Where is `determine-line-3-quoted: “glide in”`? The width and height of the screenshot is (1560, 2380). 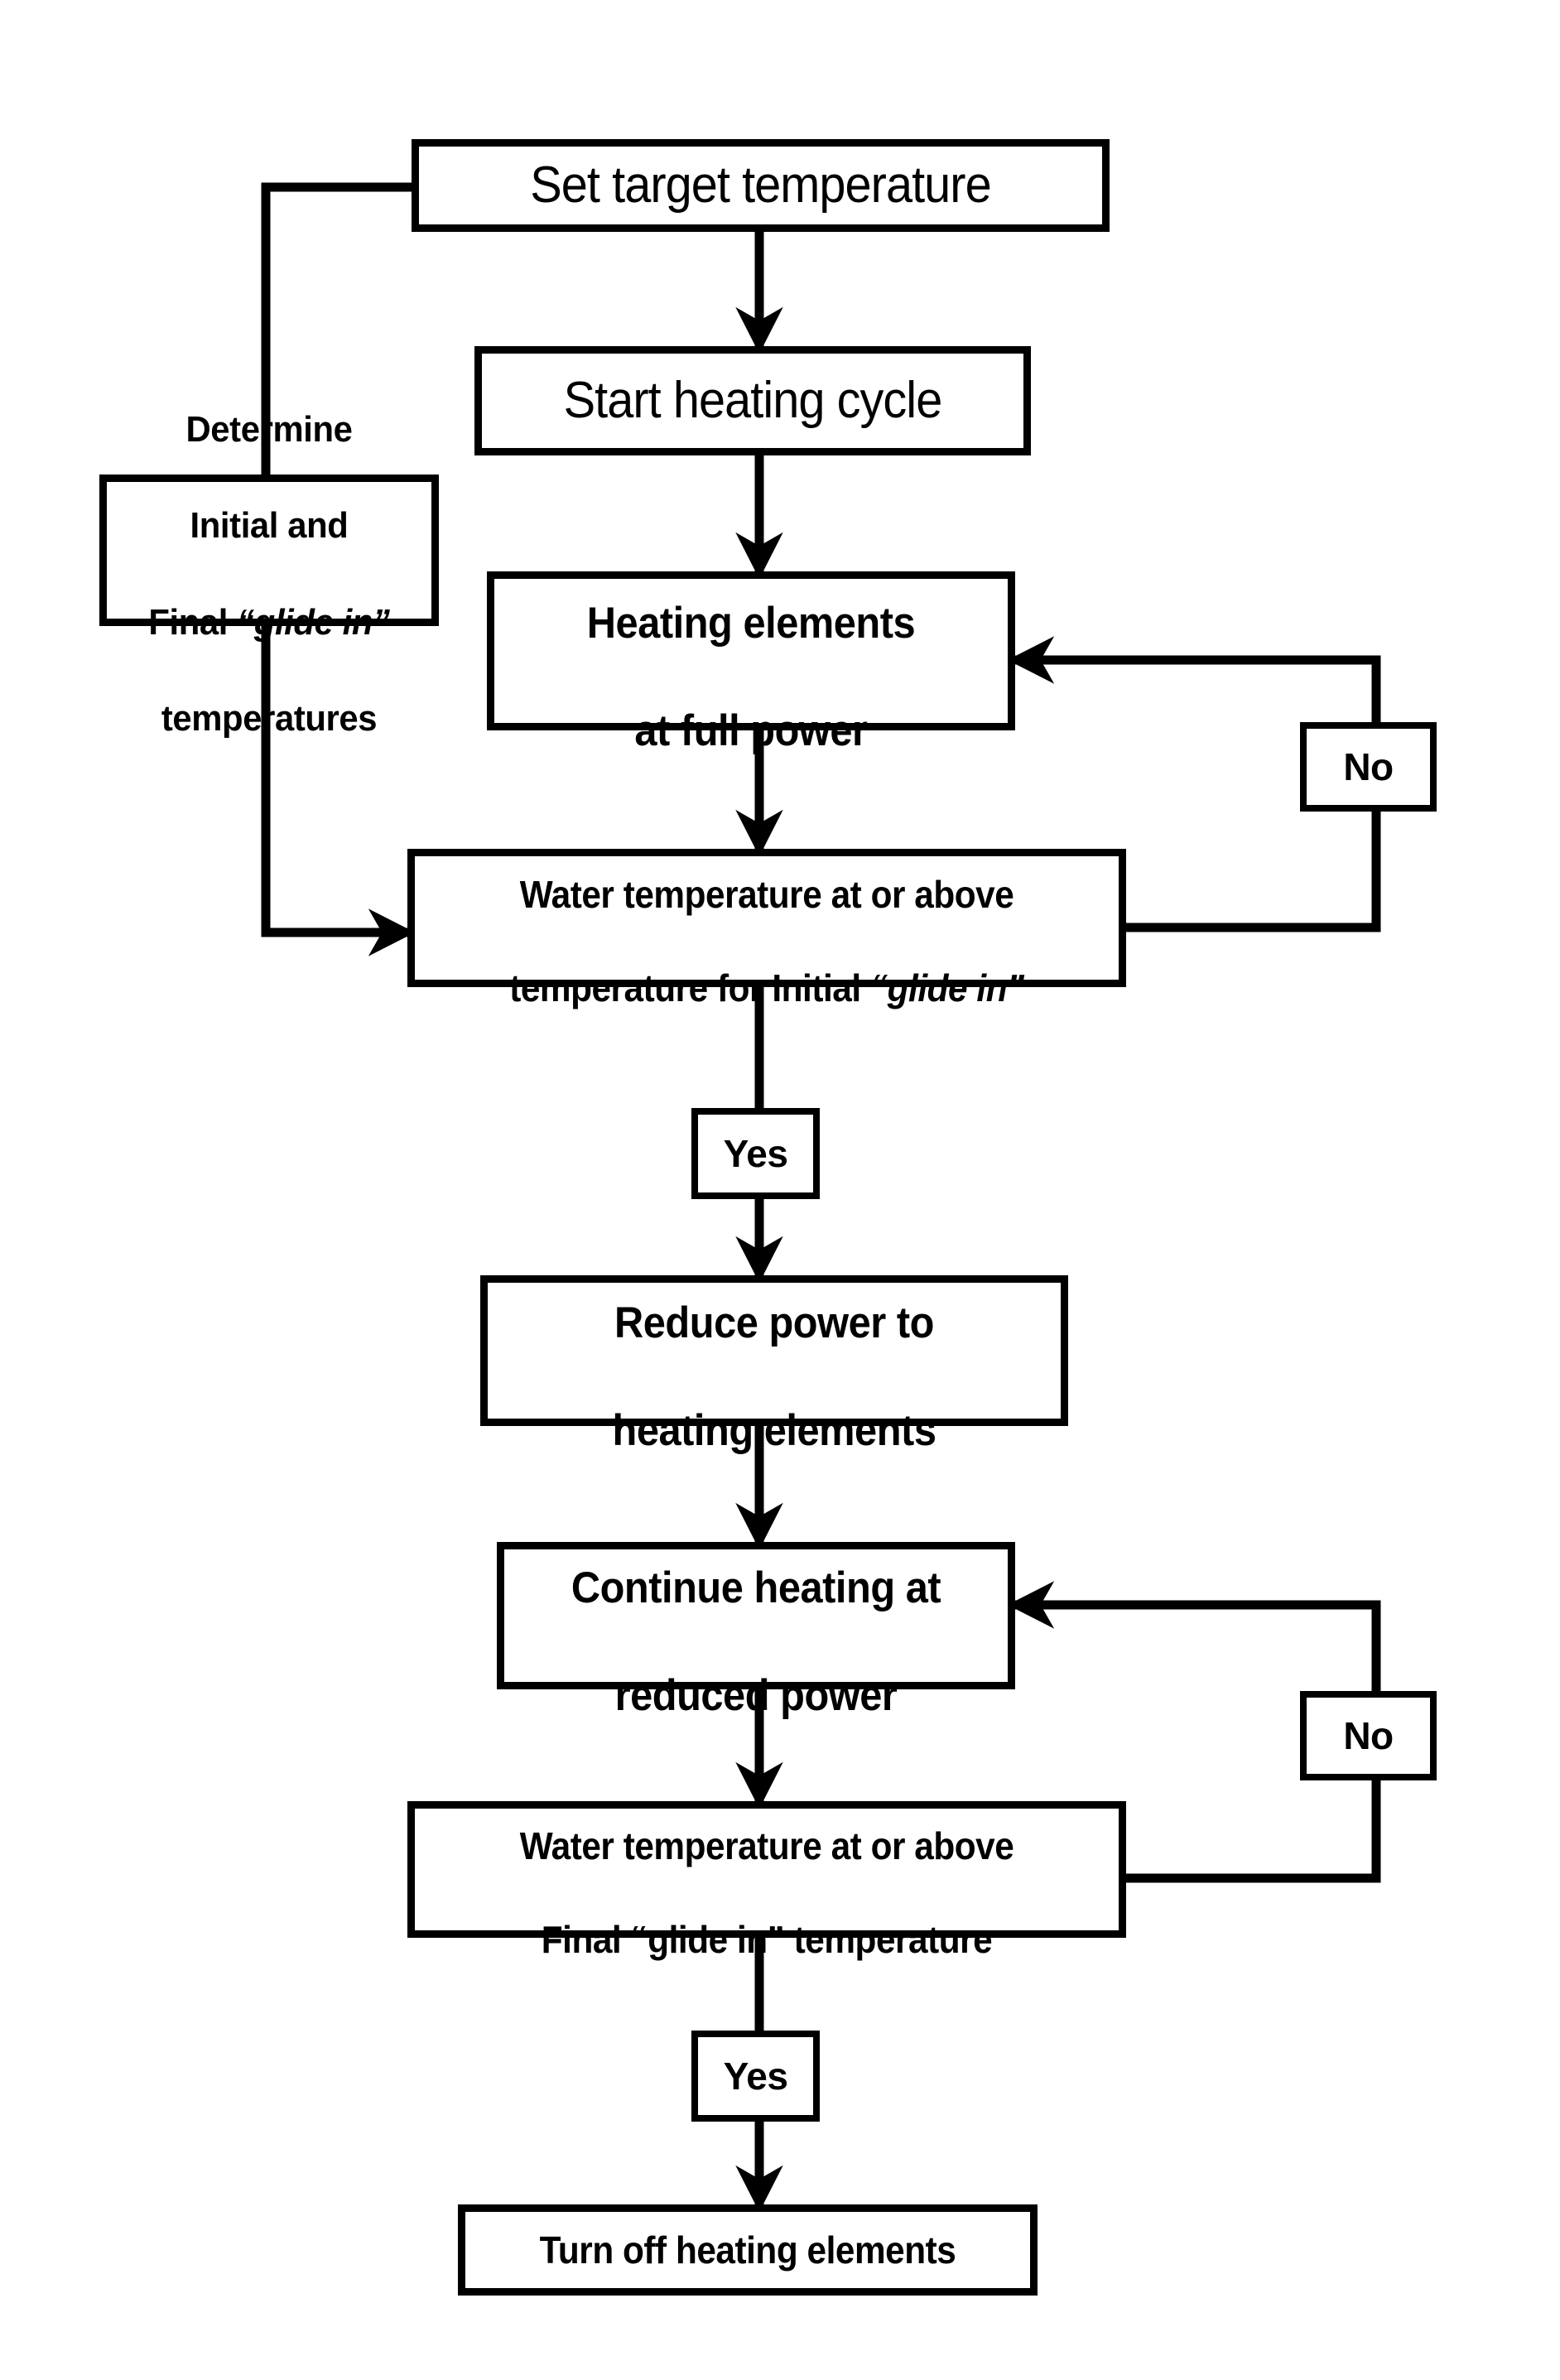 determine-line-3-quoted: “glide in” is located at coordinates (313, 622).